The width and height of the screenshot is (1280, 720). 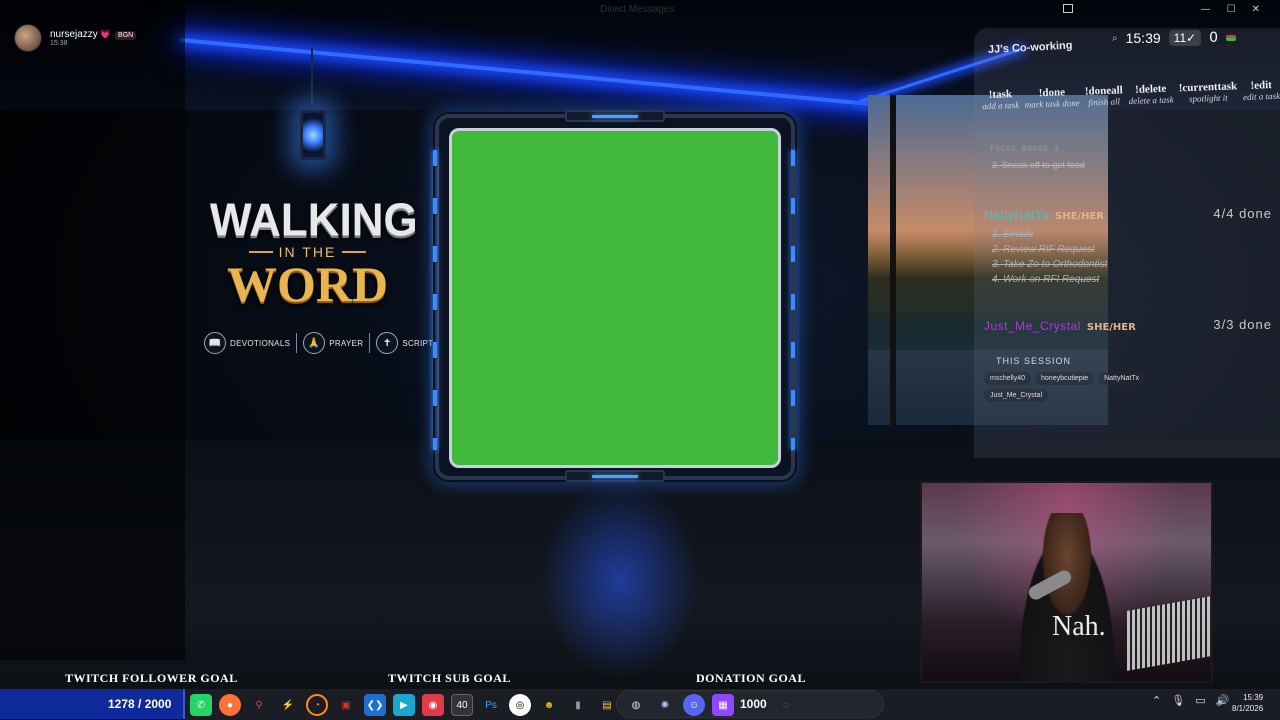 I want to click on task-item: 4. Work on RFI Request, so click(x=1046, y=279).